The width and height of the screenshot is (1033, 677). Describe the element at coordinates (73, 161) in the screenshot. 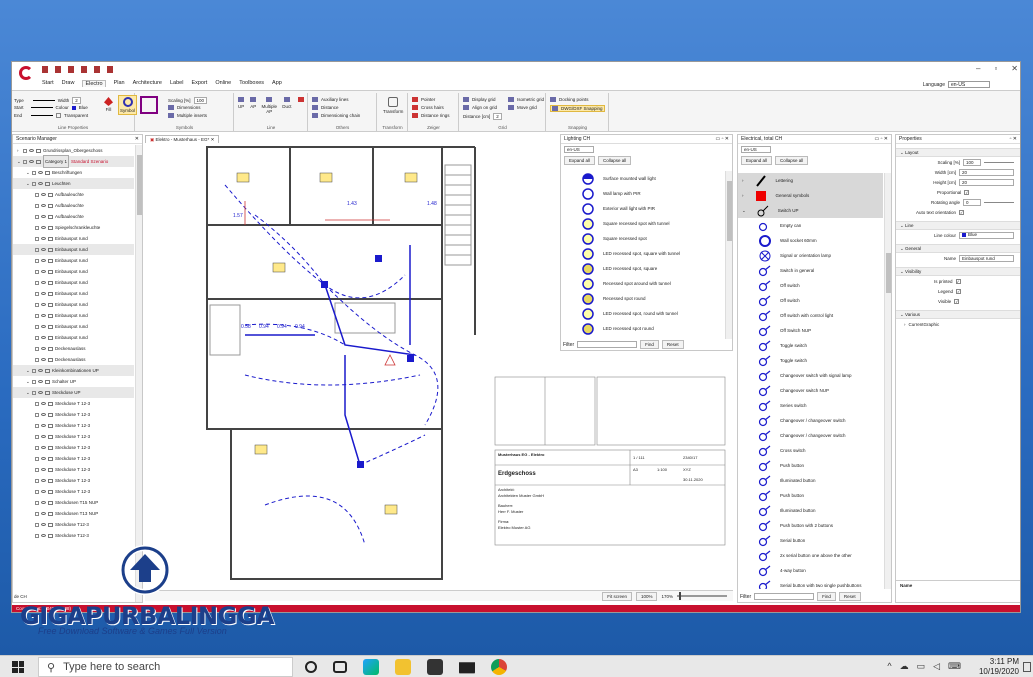

I see `tree-row: ⌄ Category 1 Standard Szenario` at that location.